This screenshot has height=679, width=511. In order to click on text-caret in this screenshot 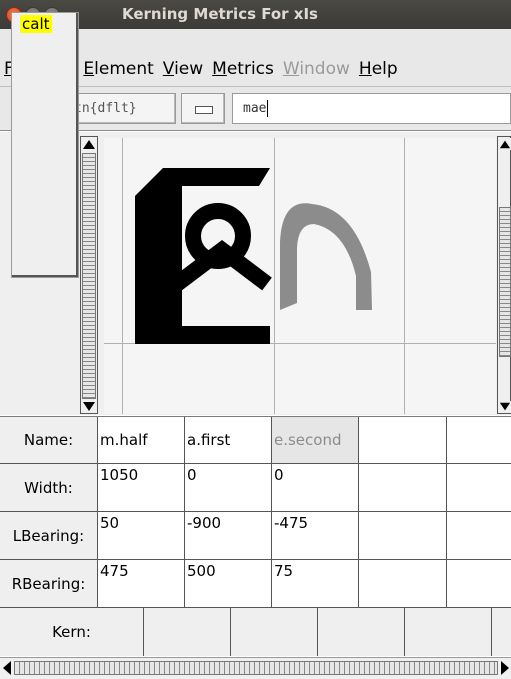, I will do `click(268, 108)`.